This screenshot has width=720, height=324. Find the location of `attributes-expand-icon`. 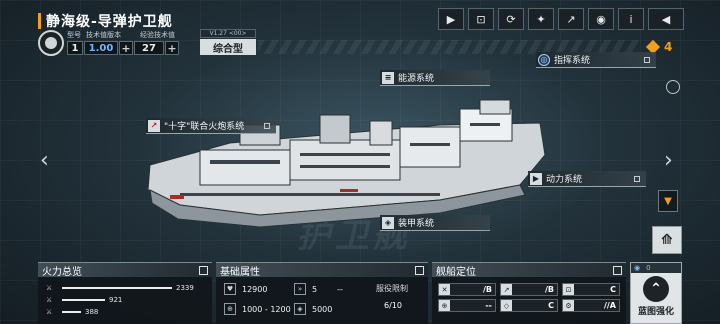

attributes-expand-icon is located at coordinates (419, 270).